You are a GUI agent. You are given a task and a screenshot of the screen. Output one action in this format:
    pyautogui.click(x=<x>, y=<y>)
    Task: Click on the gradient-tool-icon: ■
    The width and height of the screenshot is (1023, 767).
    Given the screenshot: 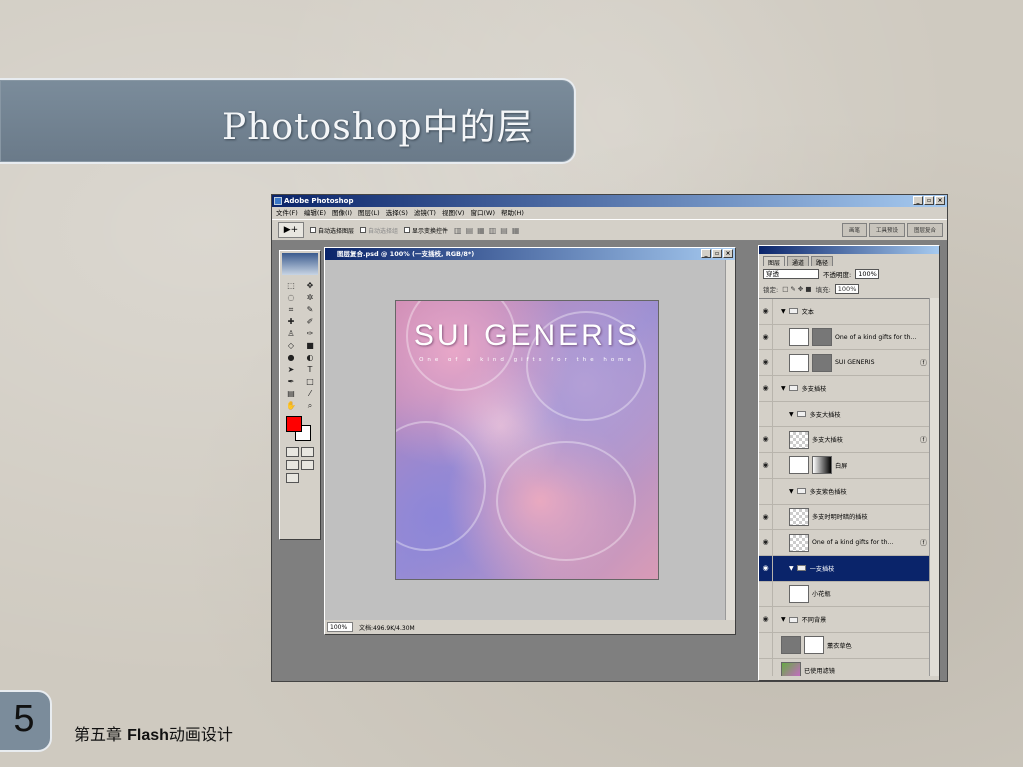 What is the action you would take?
    pyautogui.click(x=310, y=345)
    